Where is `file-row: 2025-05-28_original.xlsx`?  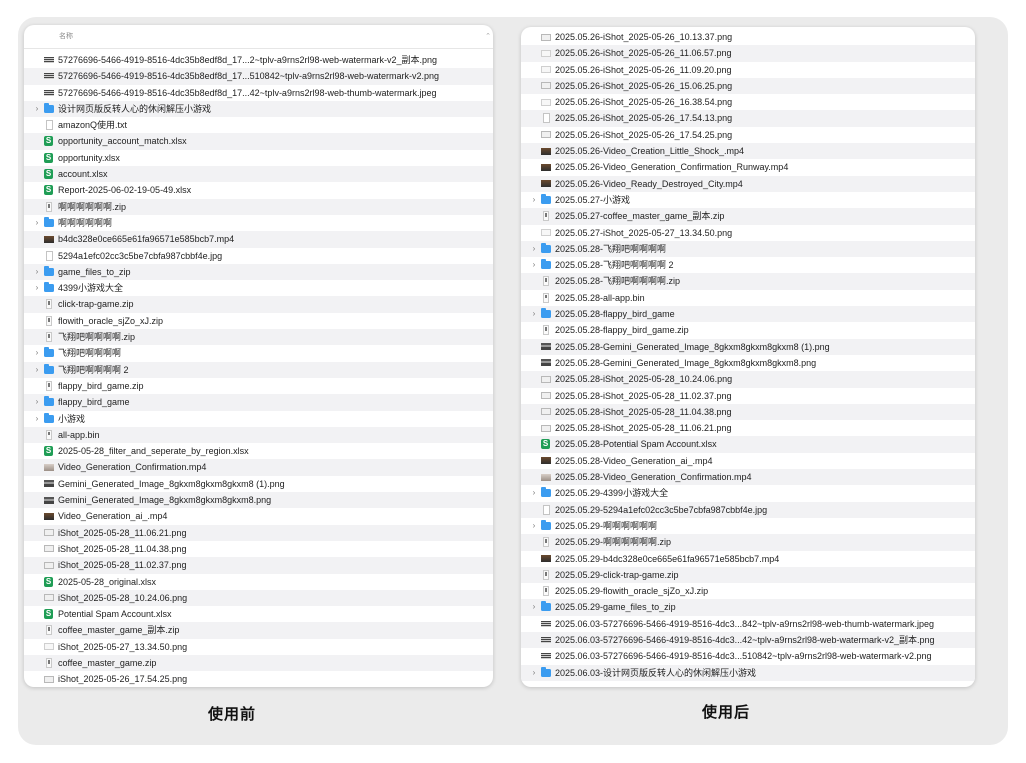
file-row: 2025-05-28_original.xlsx is located at coordinates (258, 582).